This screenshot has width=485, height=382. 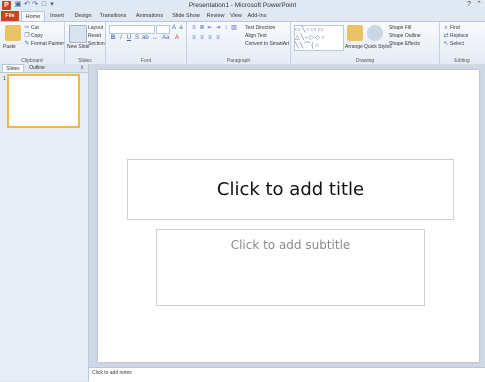 I want to click on customize-icon: ▾, so click(x=52, y=5).